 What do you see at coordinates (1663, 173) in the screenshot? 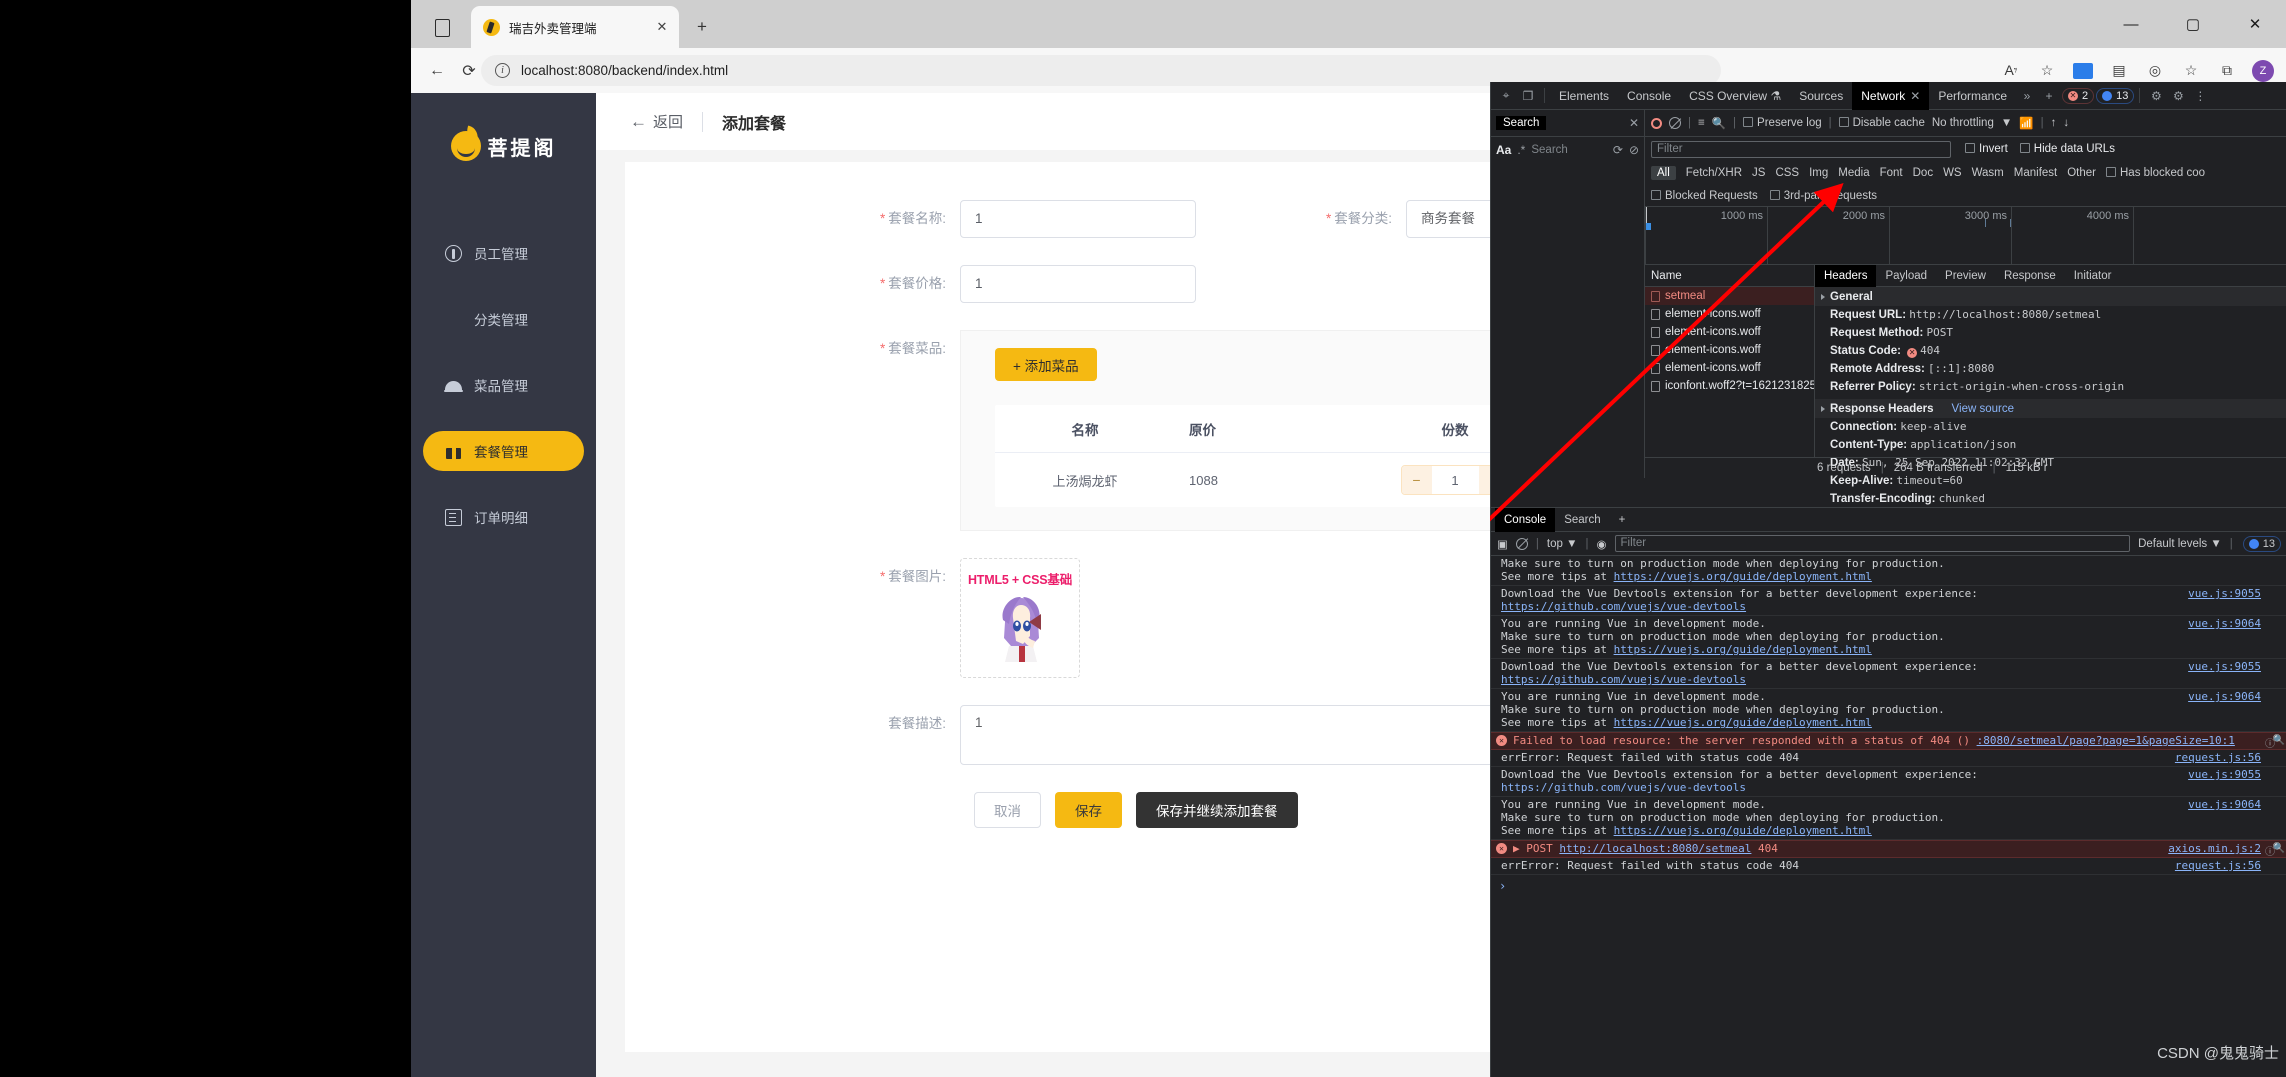
I see `type-filter-all: All` at bounding box center [1663, 173].